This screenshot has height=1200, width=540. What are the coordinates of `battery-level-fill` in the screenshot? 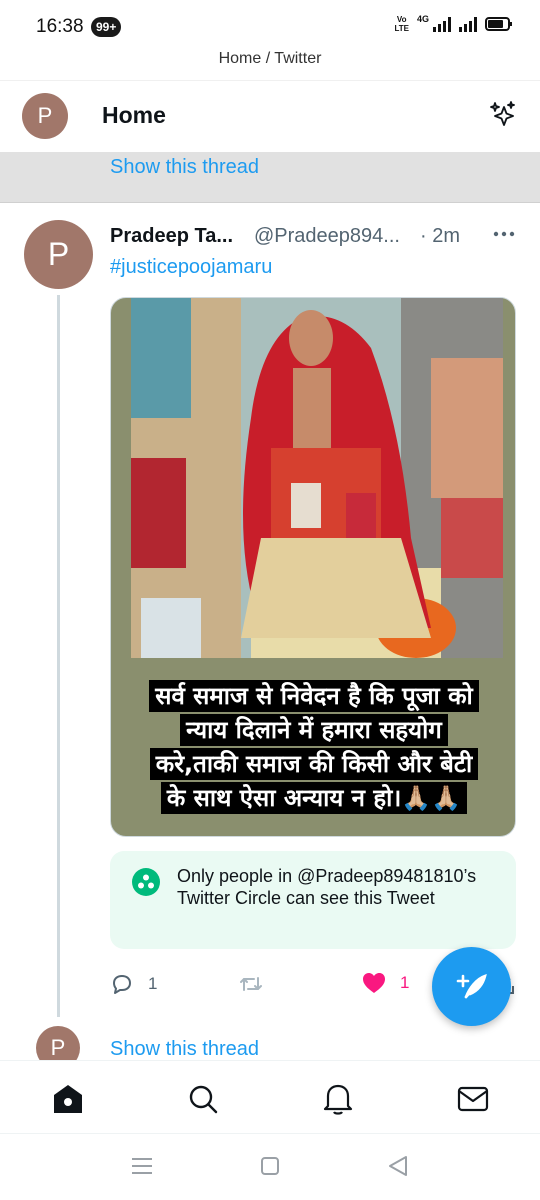 It's located at (495, 24).